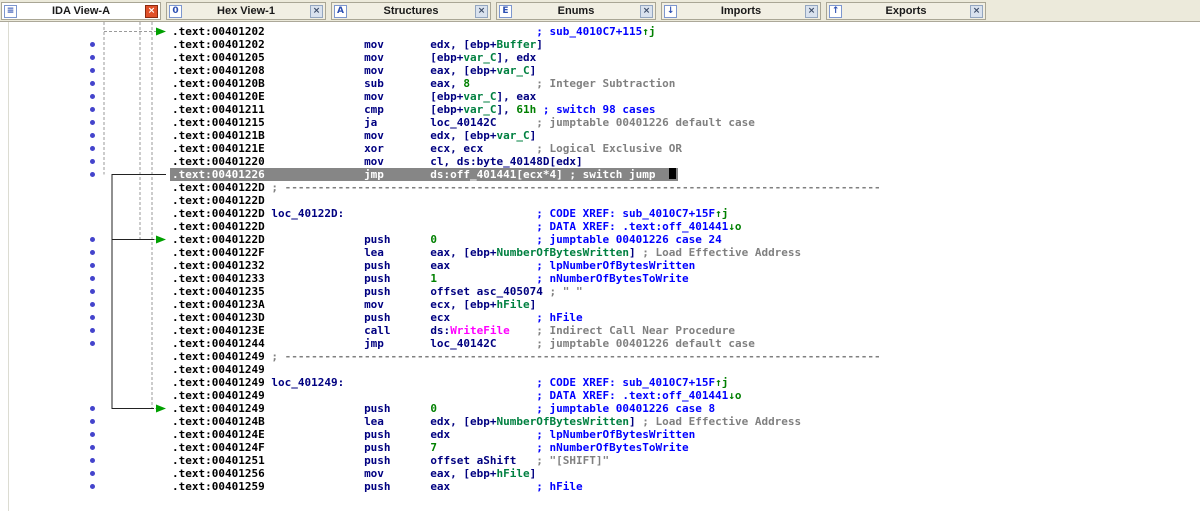 The image size is (1200, 511). I want to click on code-segment: .text:00401249, so click(218, 395).